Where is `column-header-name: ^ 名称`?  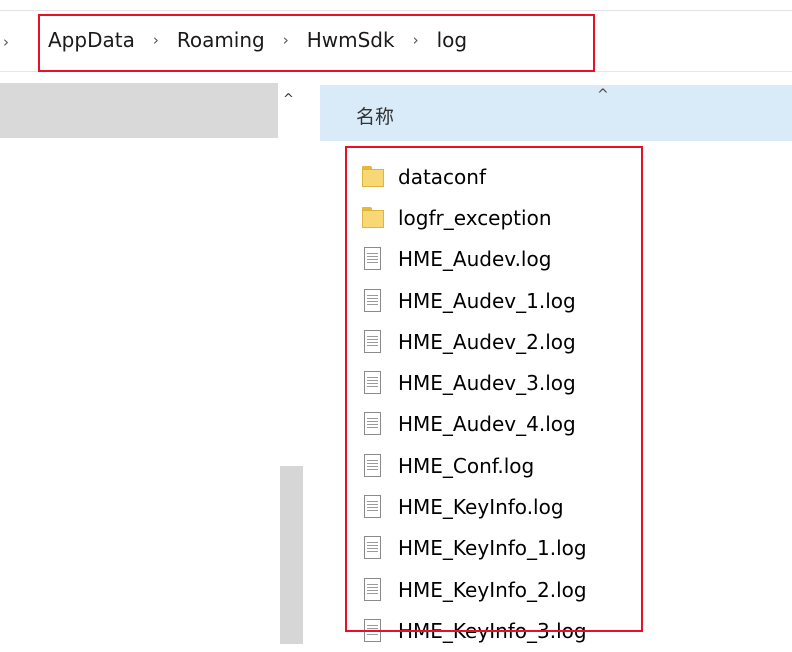
column-header-name: ^ 名称 is located at coordinates (556, 113).